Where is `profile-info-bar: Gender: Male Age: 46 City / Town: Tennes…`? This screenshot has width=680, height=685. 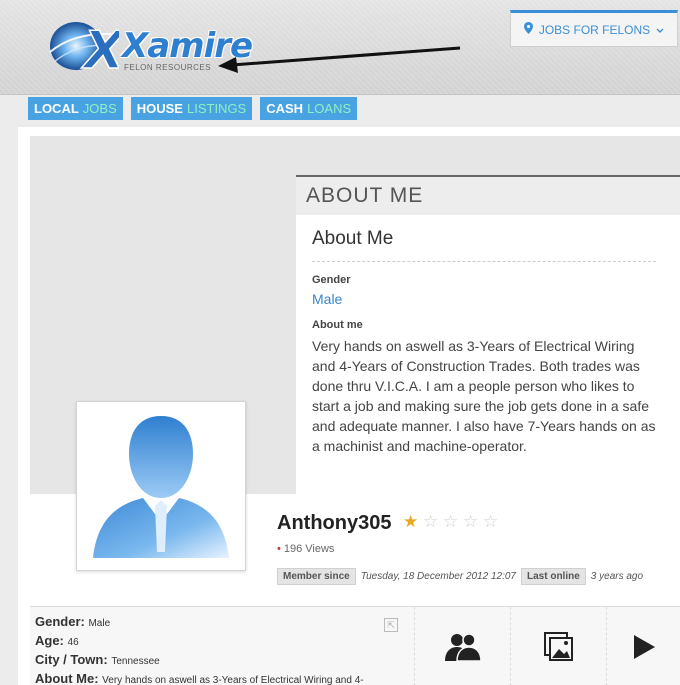 profile-info-bar: Gender: Male Age: 46 City / Town: Tennes… is located at coordinates (355, 645).